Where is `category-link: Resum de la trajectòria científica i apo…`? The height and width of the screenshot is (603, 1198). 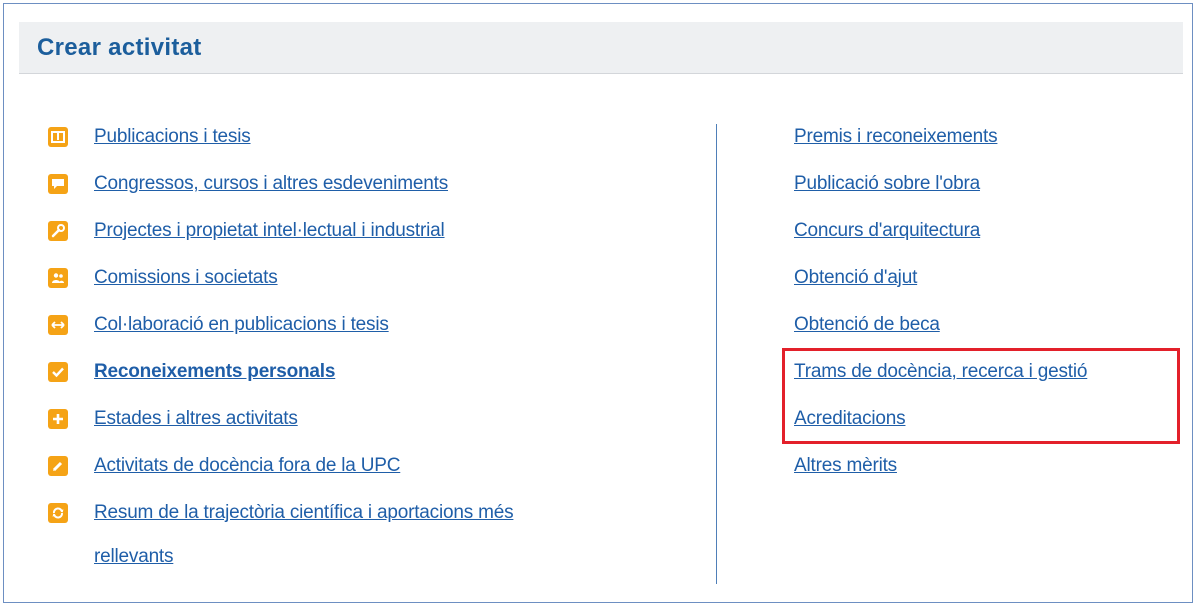 category-link: Resum de la trajectòria científica i apo… is located at coordinates (304, 513).